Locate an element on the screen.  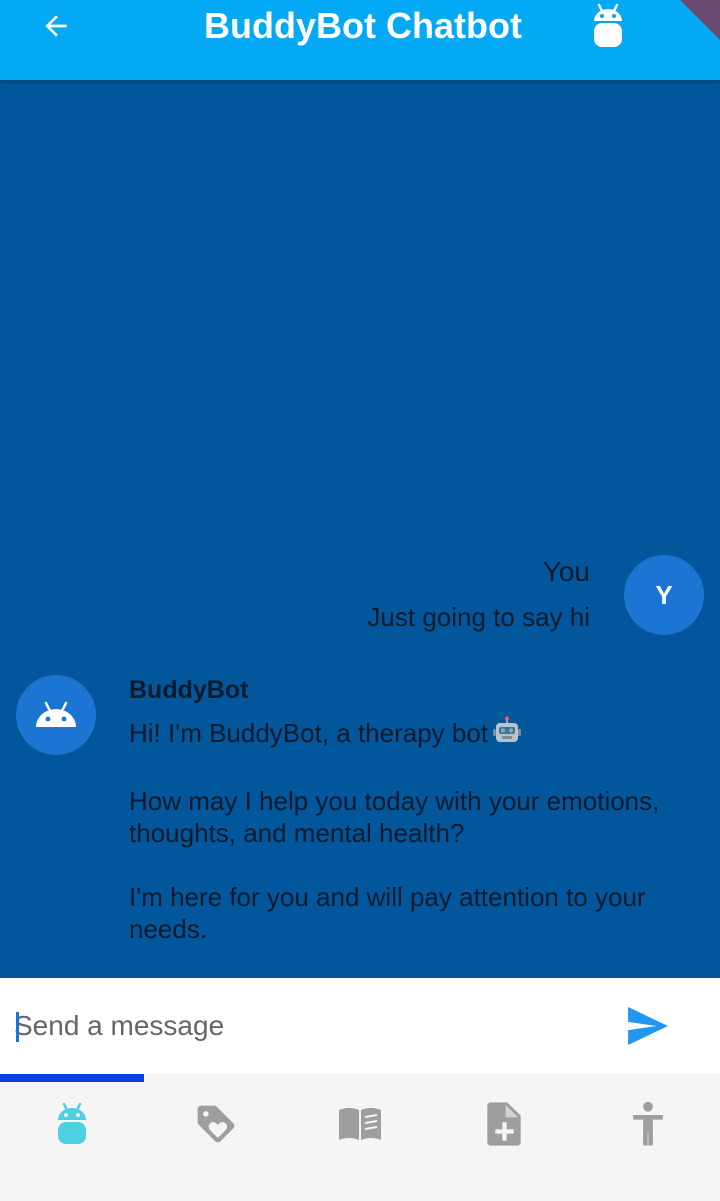
bot-avatar is located at coordinates (56, 715).